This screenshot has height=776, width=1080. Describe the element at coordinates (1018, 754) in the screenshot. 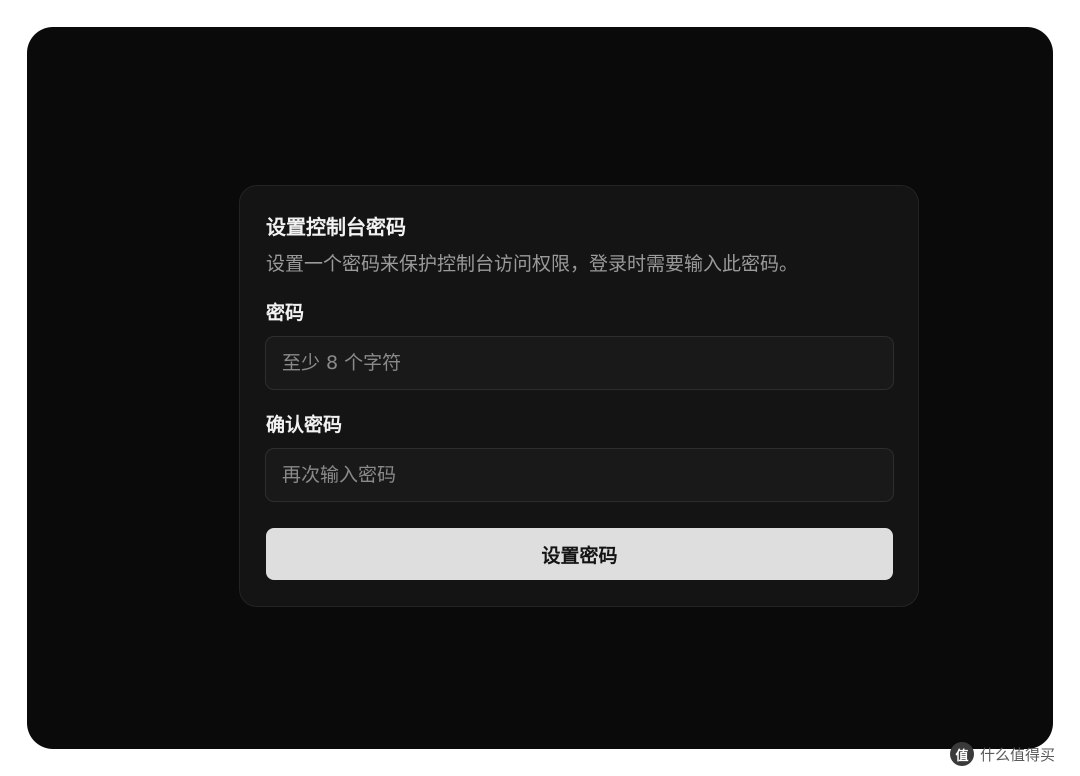

I see `watermark-text: 什么值得买` at that location.